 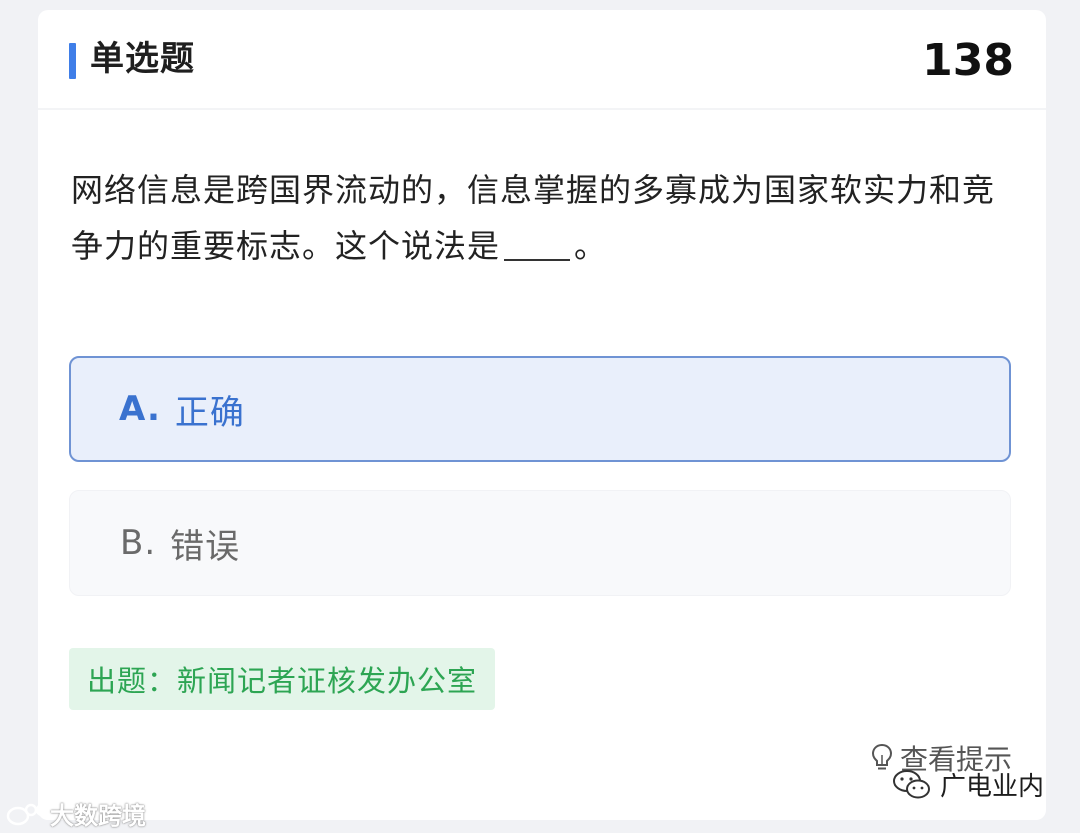 What do you see at coordinates (540, 409) in the screenshot?
I see `option-a: A. 正确` at bounding box center [540, 409].